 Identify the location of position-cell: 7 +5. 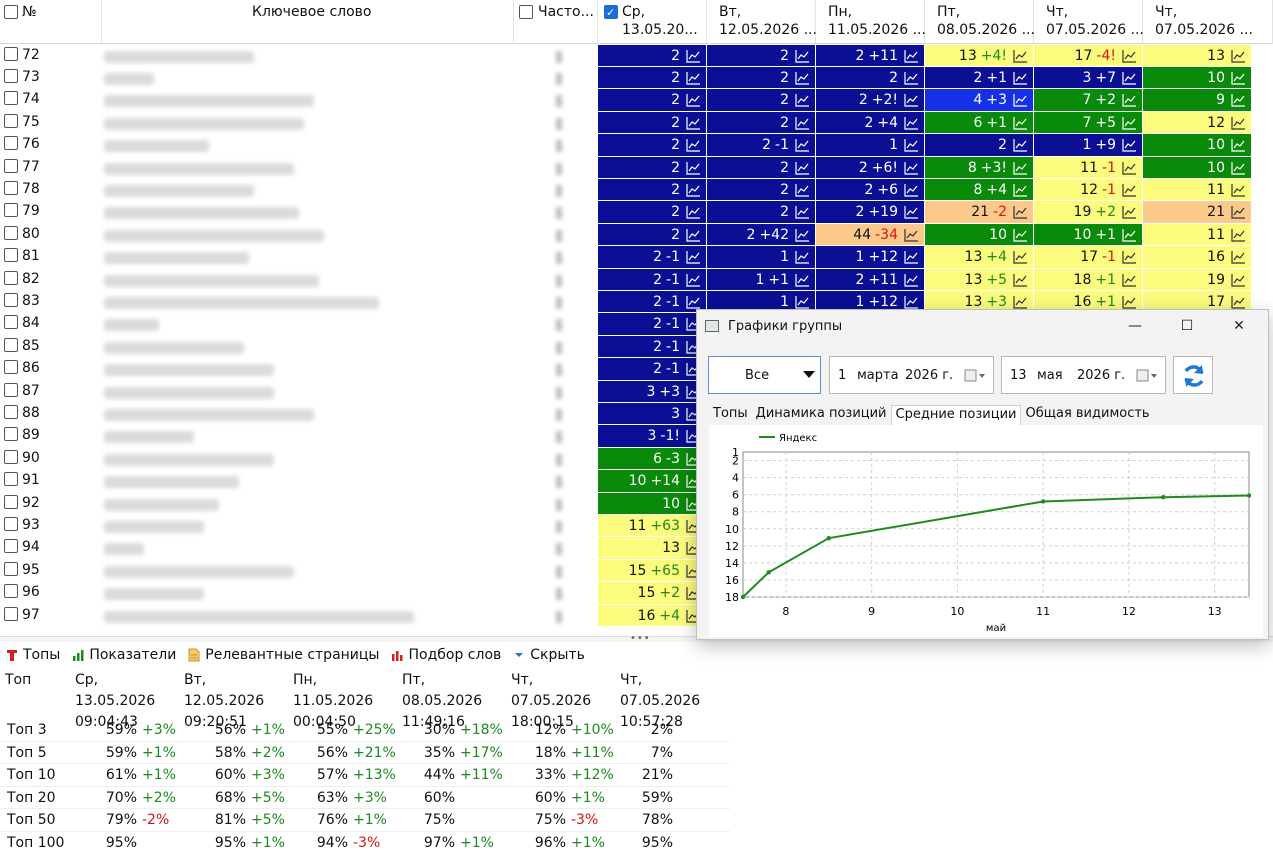
(1088, 123).